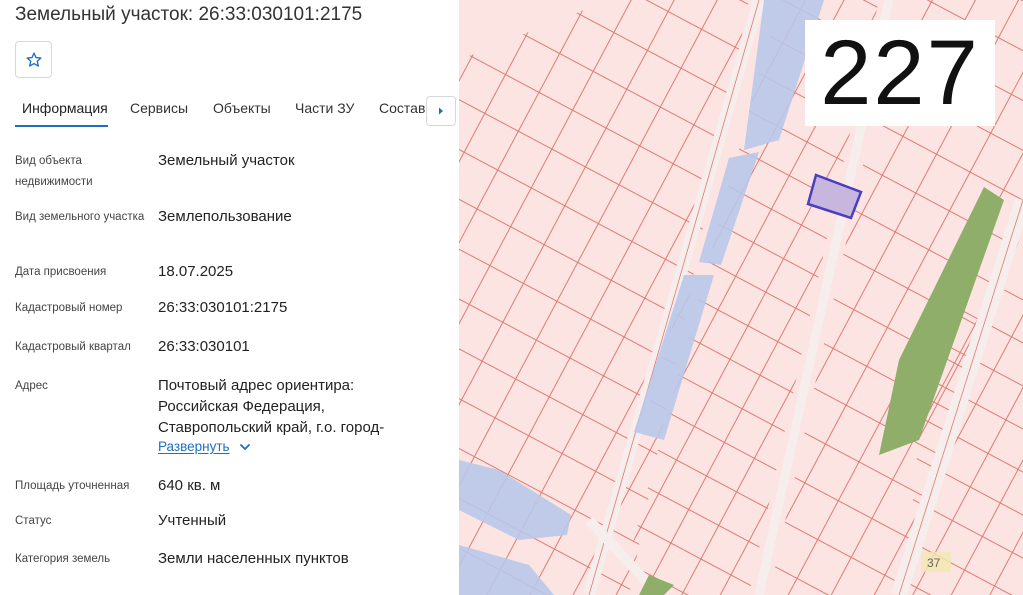 Image resolution: width=1023 pixels, height=595 pixels. I want to click on address-line-1: Почтовый адрес ориентира:, so click(256, 385).